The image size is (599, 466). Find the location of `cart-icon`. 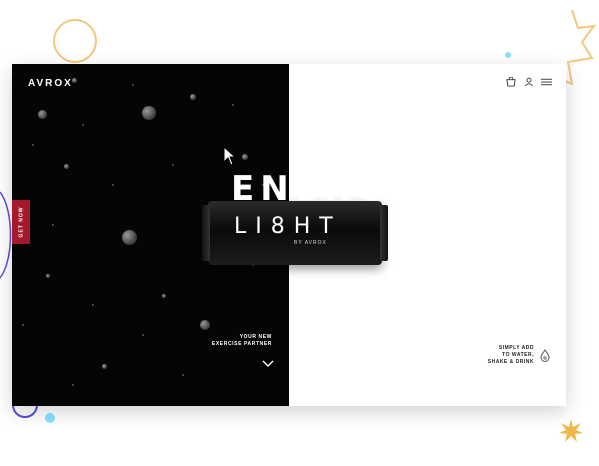

cart-icon is located at coordinates (510, 81).